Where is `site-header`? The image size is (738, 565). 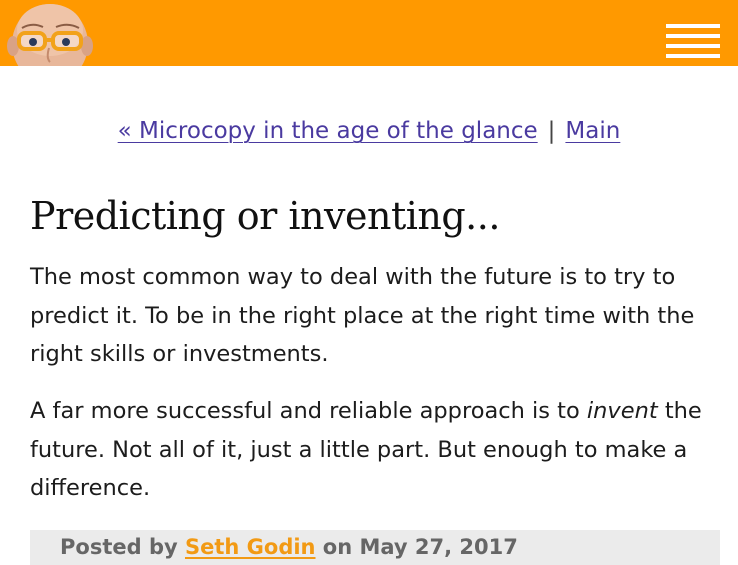
site-header is located at coordinates (369, 33).